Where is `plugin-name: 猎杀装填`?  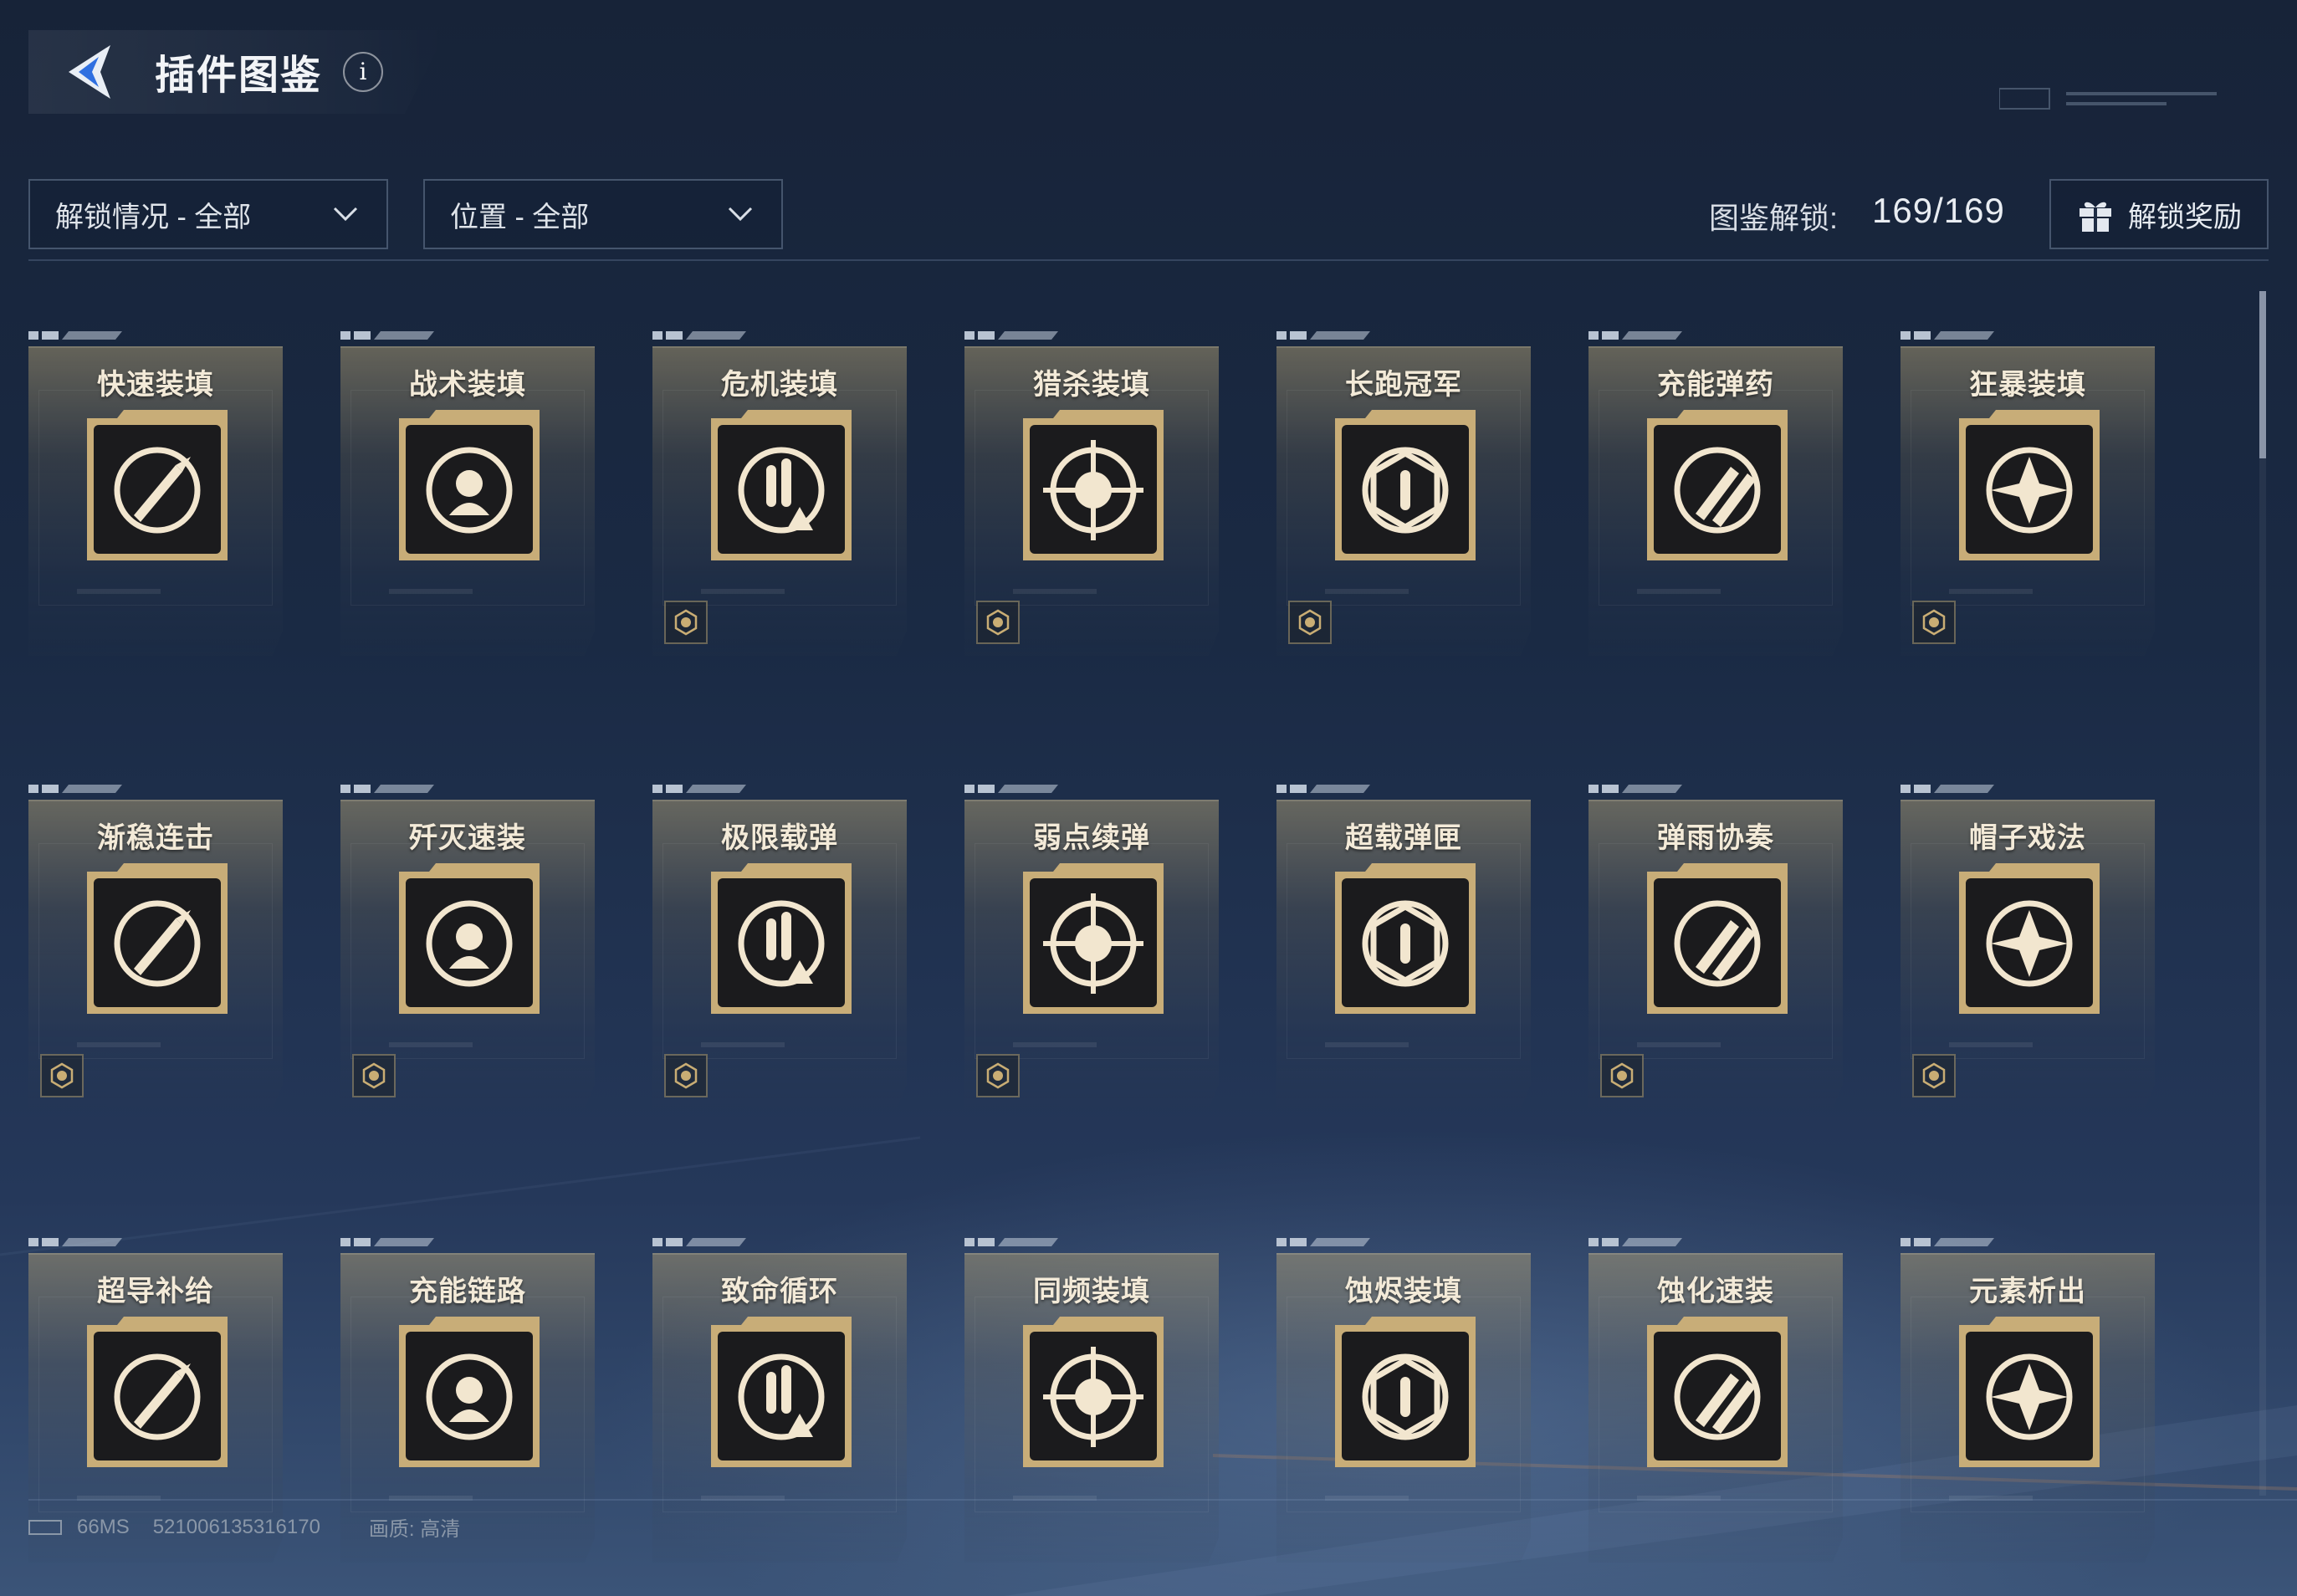 plugin-name: 猎杀装填 is located at coordinates (1091, 385).